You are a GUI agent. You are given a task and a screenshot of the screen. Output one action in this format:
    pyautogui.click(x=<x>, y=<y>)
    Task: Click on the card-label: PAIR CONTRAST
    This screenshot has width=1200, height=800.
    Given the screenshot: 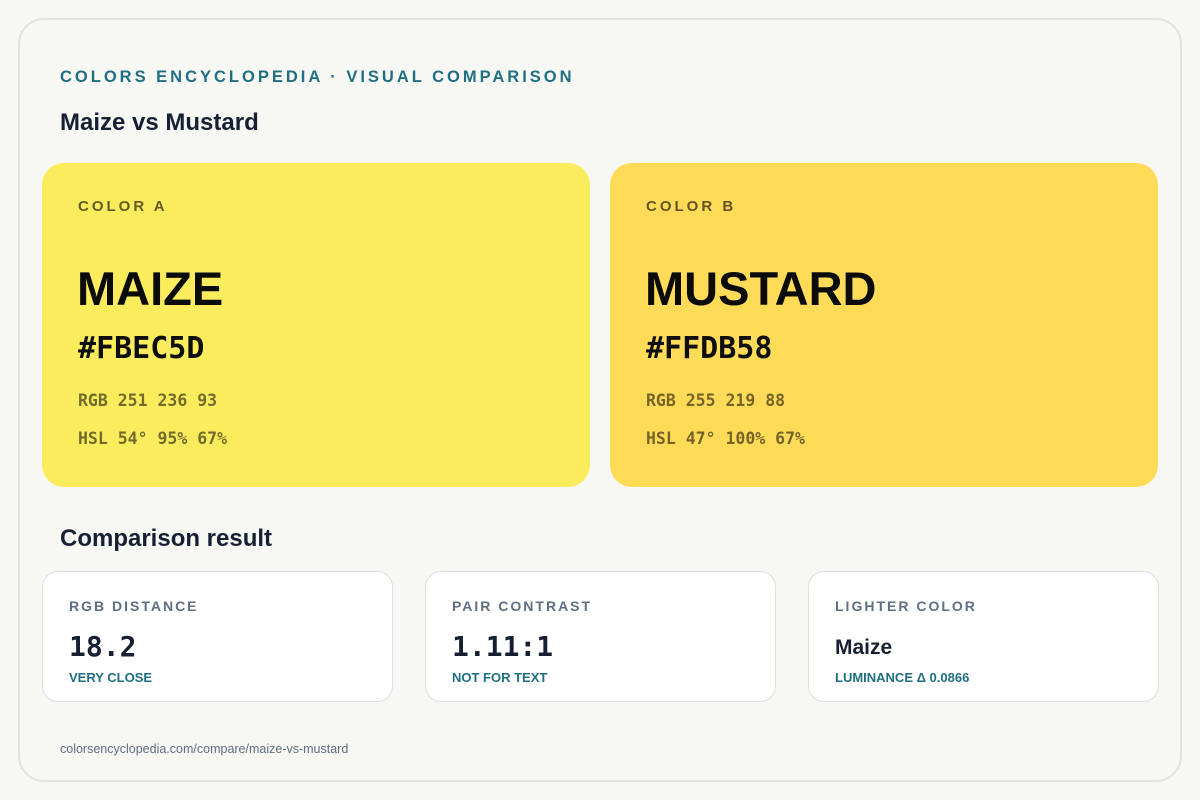 What is the action you would take?
    pyautogui.click(x=522, y=606)
    